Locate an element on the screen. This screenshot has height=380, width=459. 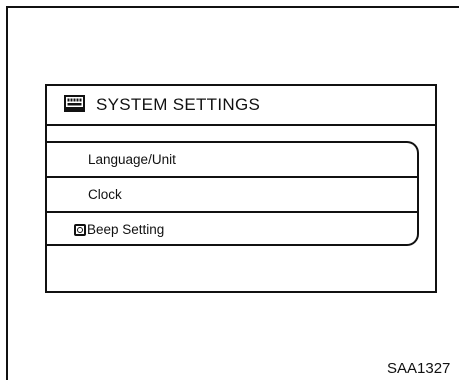
menu-item-clock: Clock is located at coordinates (232, 195).